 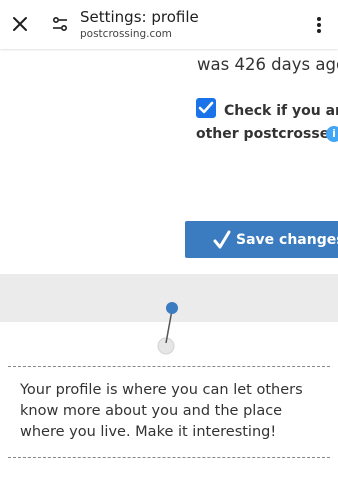 I want to click on save-button-label: Save changes, so click(x=287, y=240).